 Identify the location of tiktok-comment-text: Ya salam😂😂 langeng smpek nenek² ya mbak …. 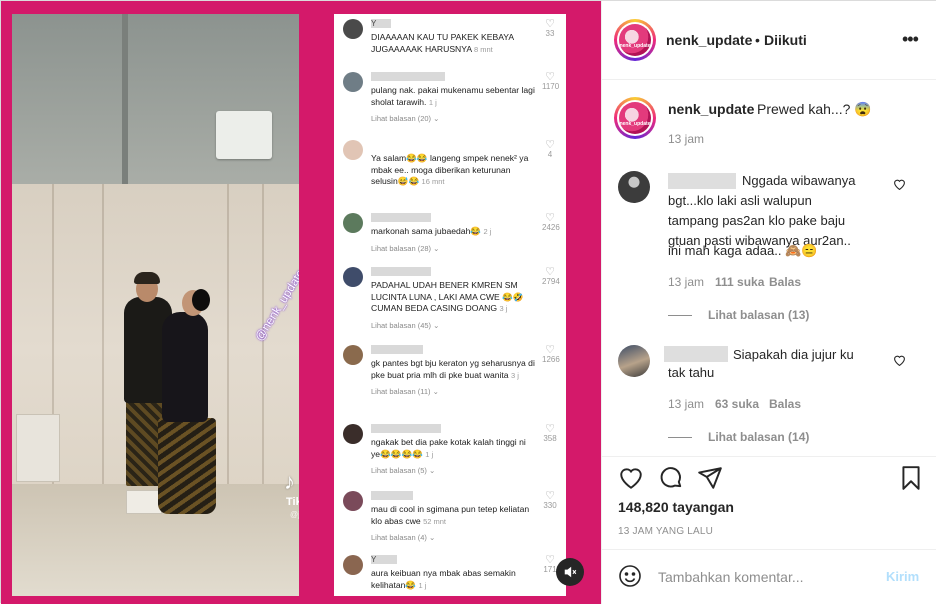
(450, 169).